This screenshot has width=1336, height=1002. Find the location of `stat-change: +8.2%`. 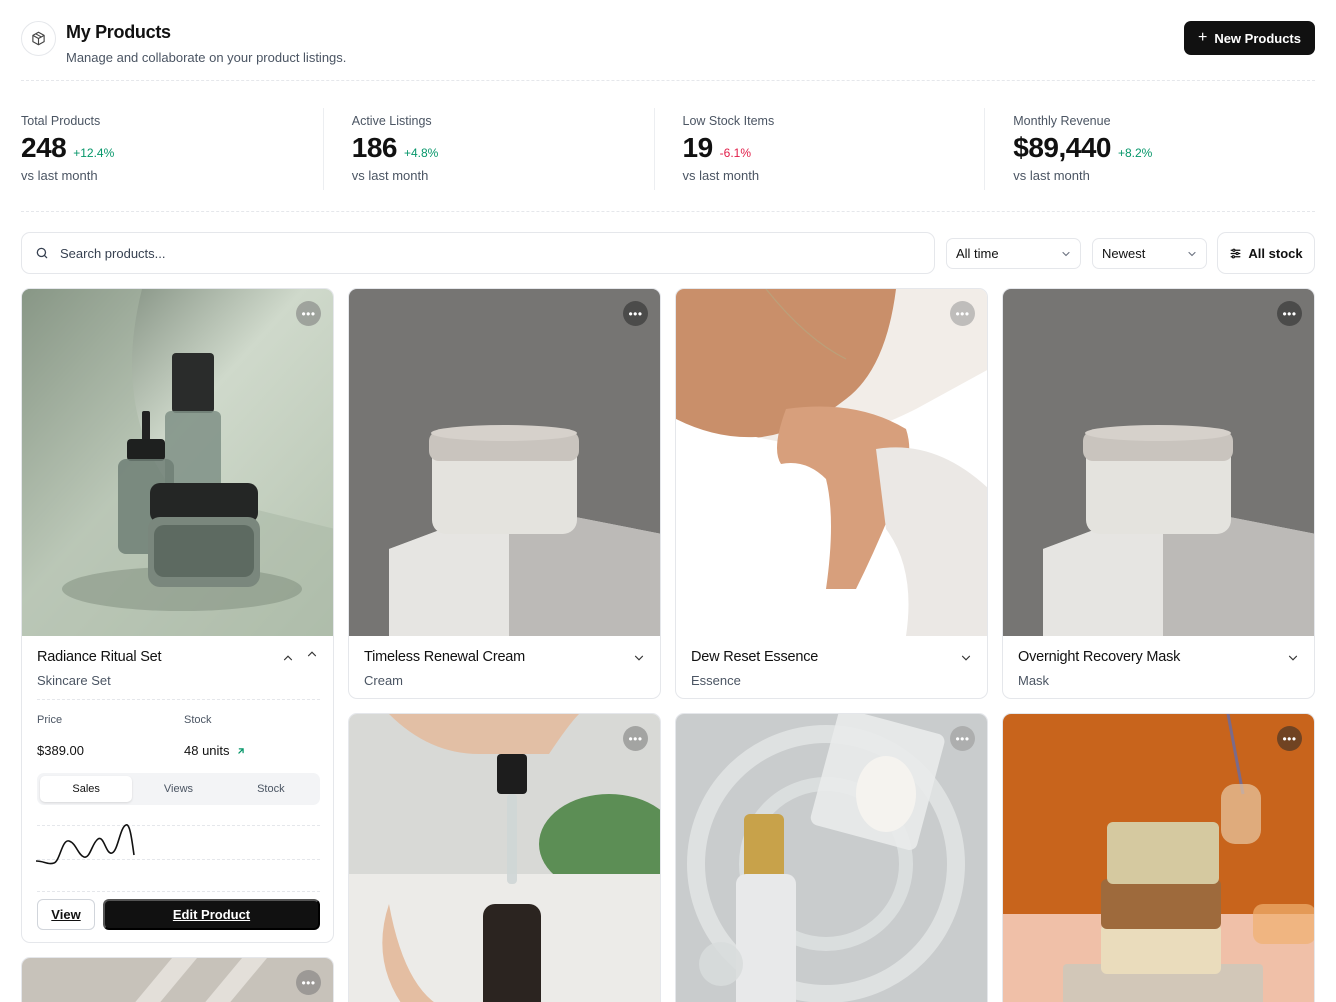

stat-change: +8.2% is located at coordinates (1135, 153).